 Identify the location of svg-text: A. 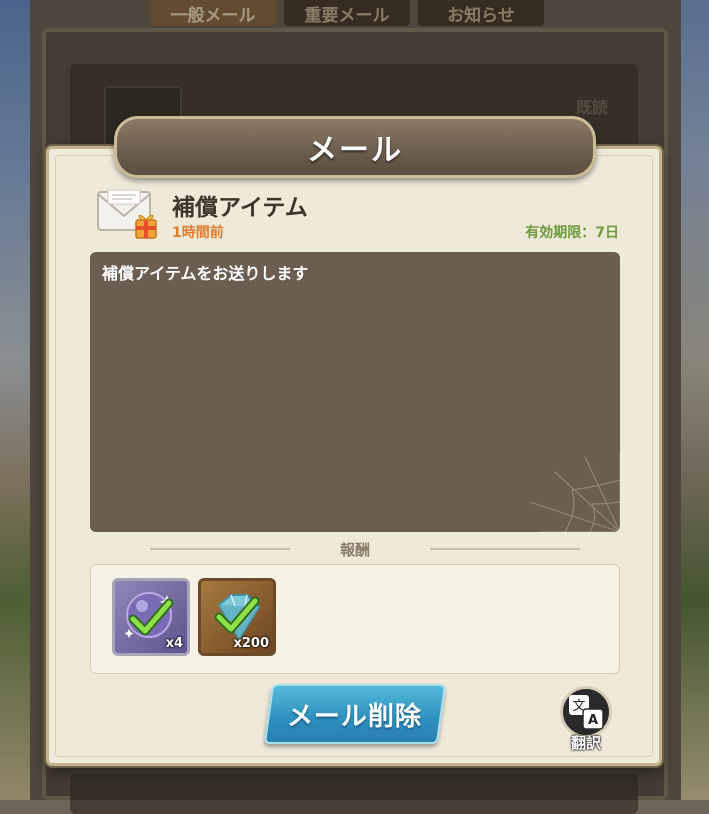
(593, 720).